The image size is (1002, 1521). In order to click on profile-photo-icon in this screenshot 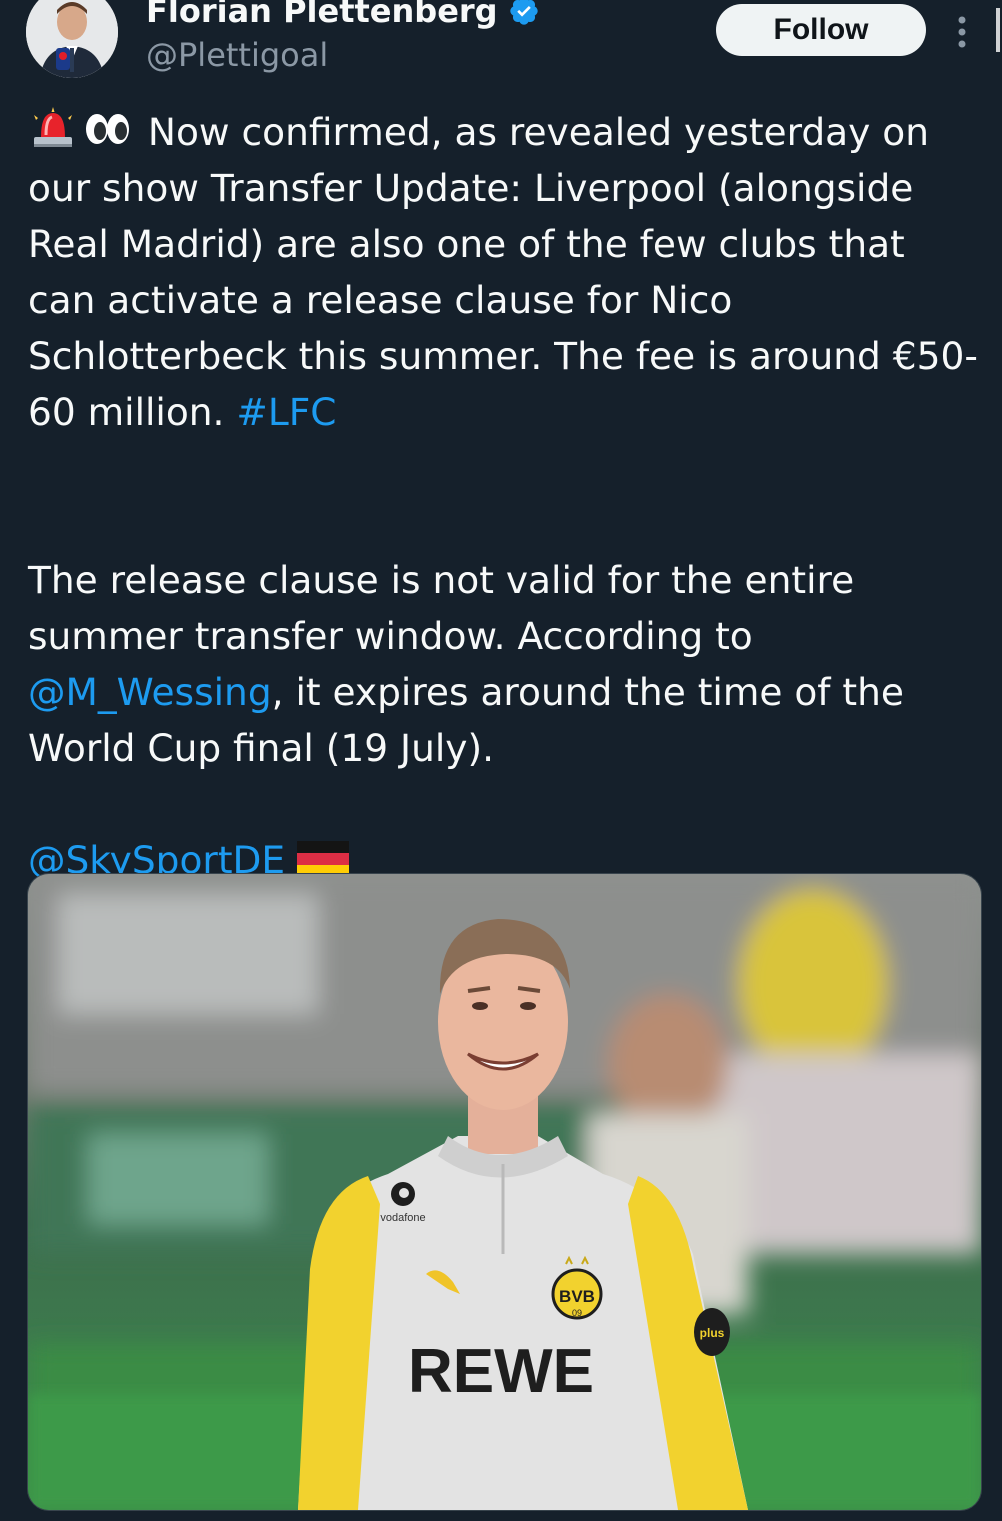, I will do `click(72, 39)`.